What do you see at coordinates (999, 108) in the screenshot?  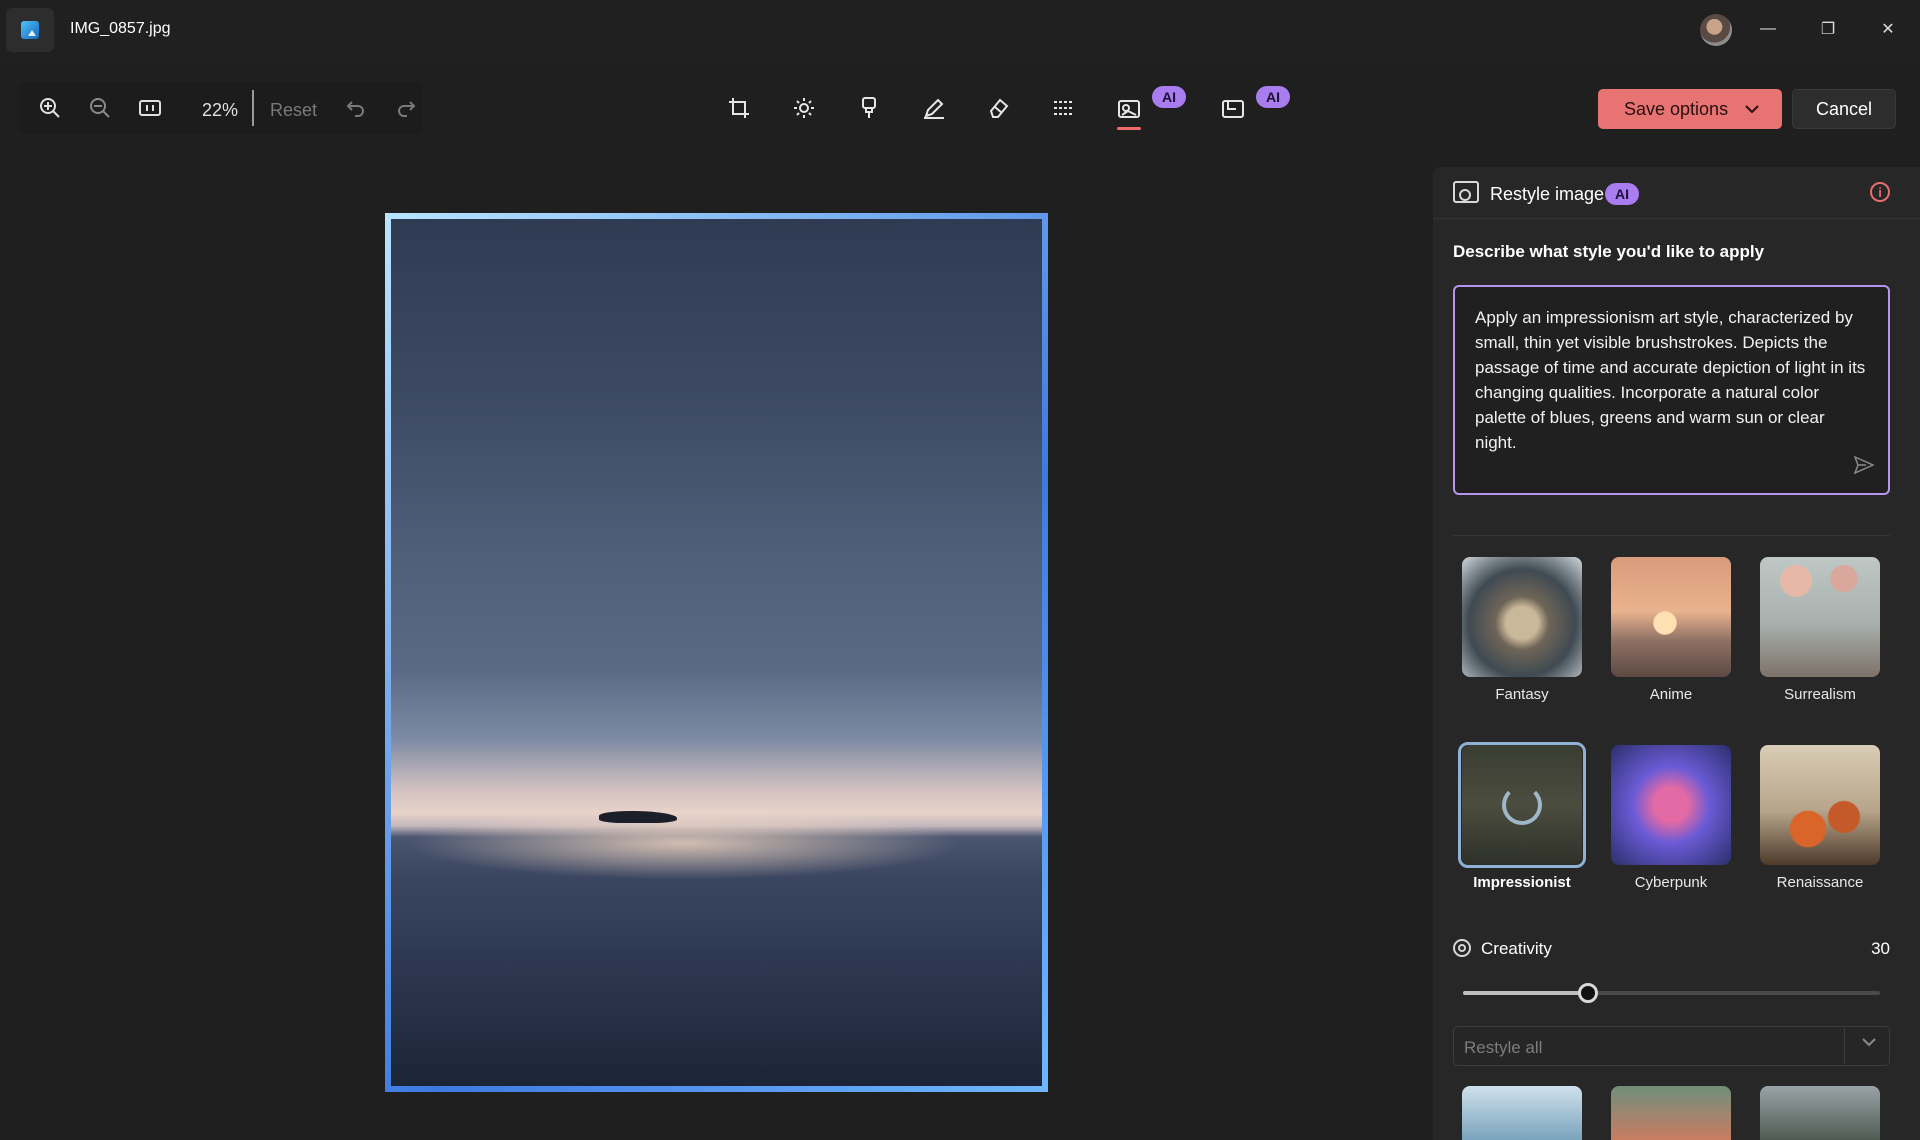 I see `erase-icon` at bounding box center [999, 108].